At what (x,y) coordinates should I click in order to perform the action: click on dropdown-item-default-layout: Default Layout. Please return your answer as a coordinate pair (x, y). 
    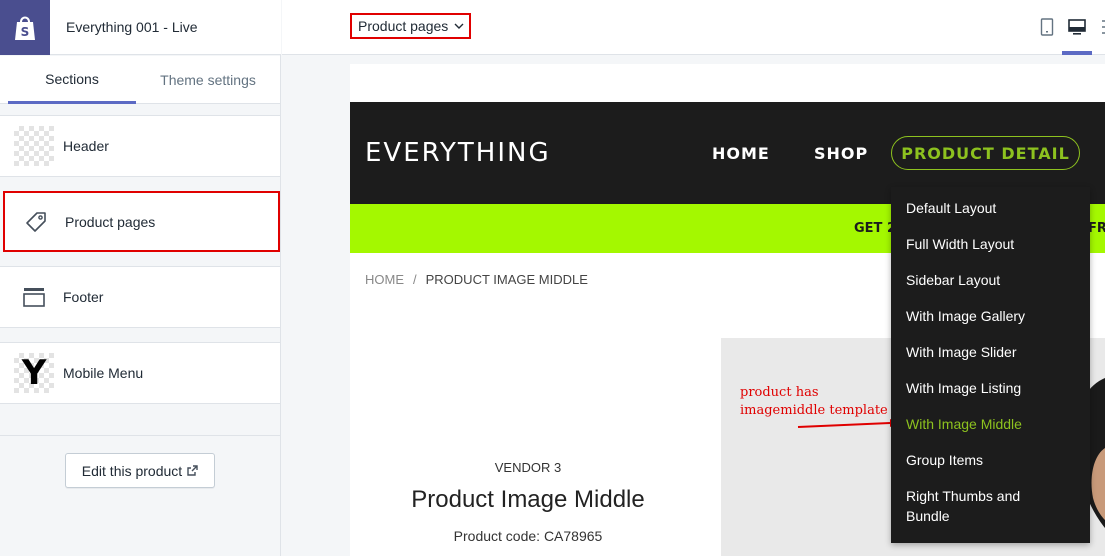
    Looking at the image, I should click on (951, 208).